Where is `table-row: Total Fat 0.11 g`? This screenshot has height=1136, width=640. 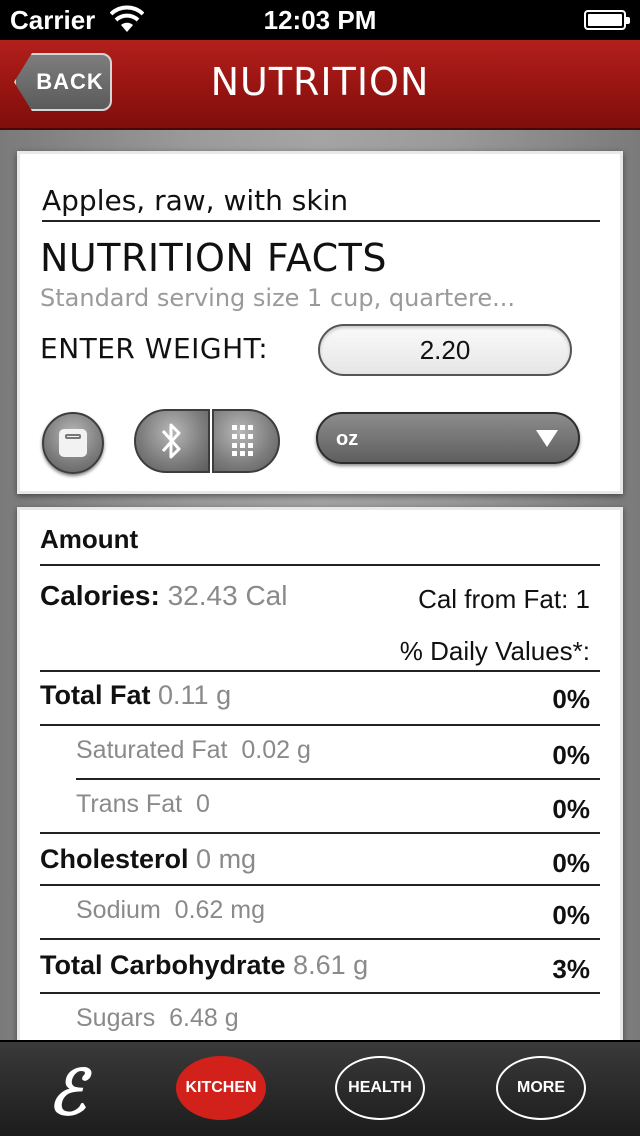
table-row: Total Fat 0.11 g is located at coordinates (135, 695).